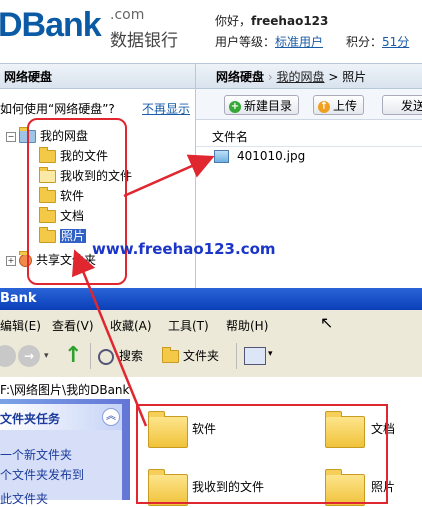  What do you see at coordinates (109, 338) in the screenshot?
I see `arrow-to-tree` at bounding box center [109, 338].